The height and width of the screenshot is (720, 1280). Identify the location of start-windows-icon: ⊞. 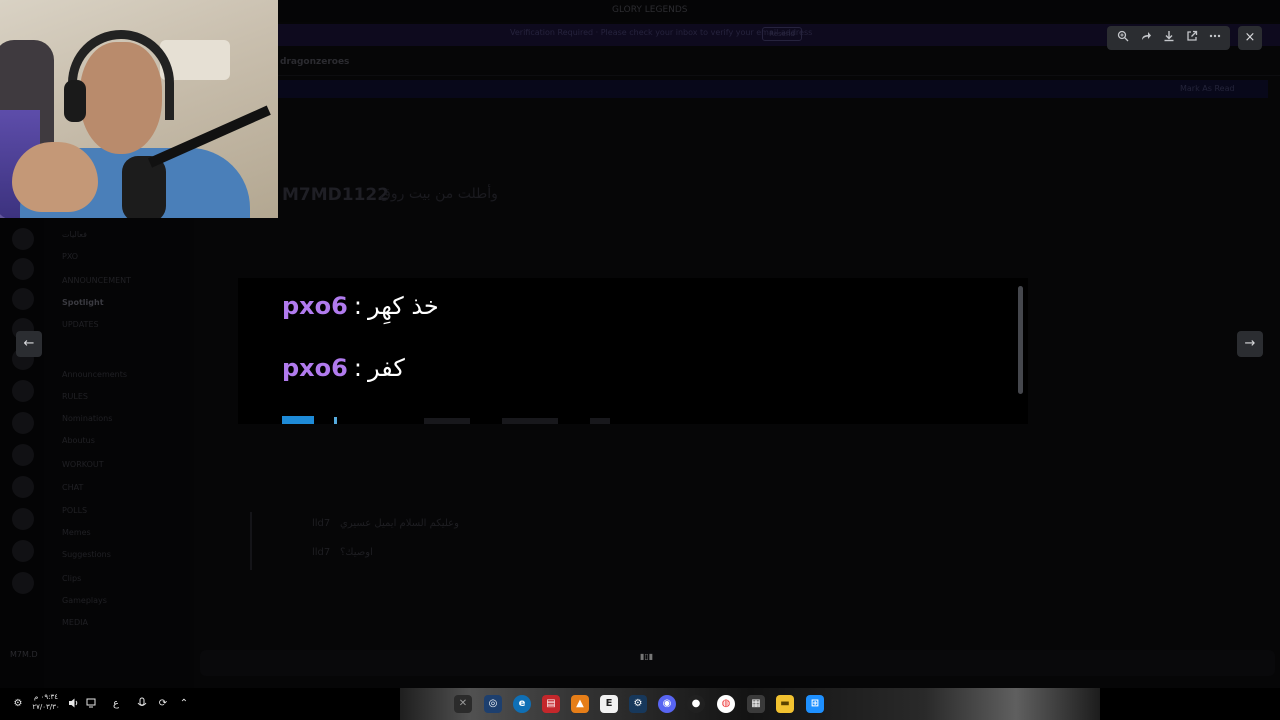
(815, 704).